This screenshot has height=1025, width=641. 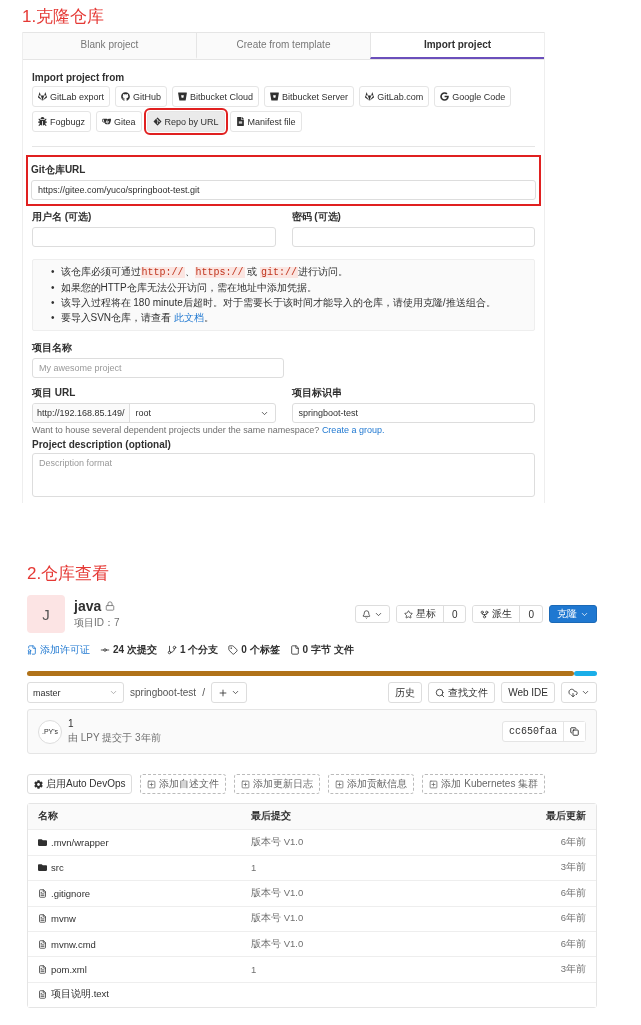 What do you see at coordinates (188, 288) in the screenshot?
I see `info-text: 如果您的HTTP仓库无法公开访问，需在地址中添加凭据。` at bounding box center [188, 288].